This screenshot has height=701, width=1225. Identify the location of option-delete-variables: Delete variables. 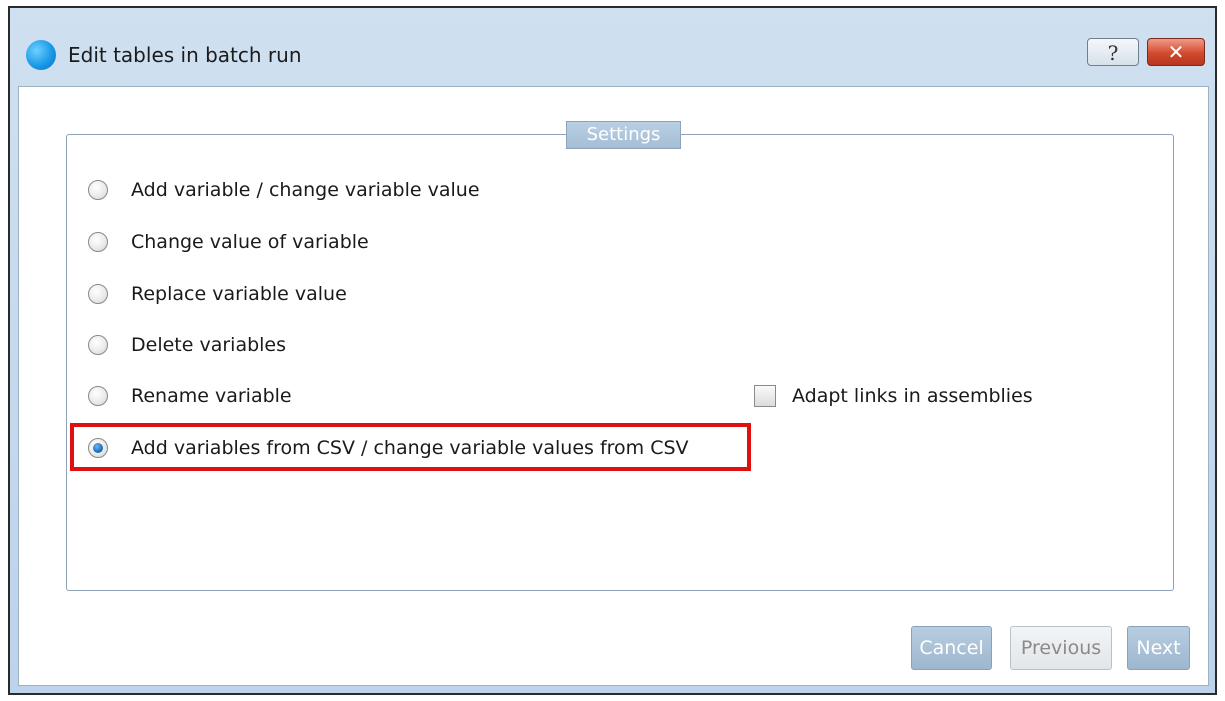
(187, 345).